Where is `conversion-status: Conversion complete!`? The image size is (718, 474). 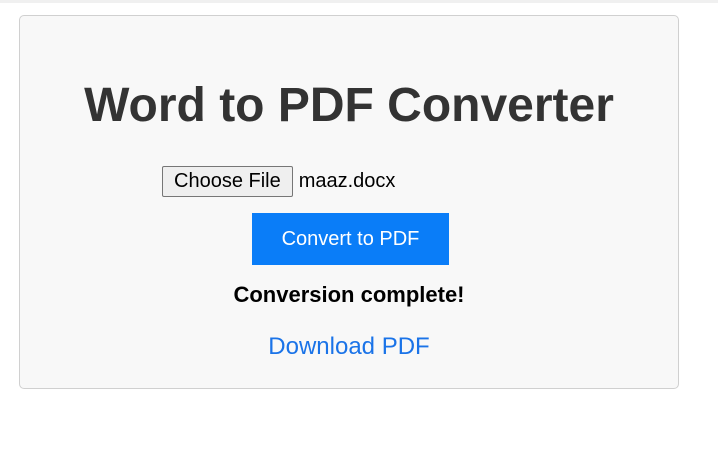
conversion-status: Conversion complete! is located at coordinates (349, 294).